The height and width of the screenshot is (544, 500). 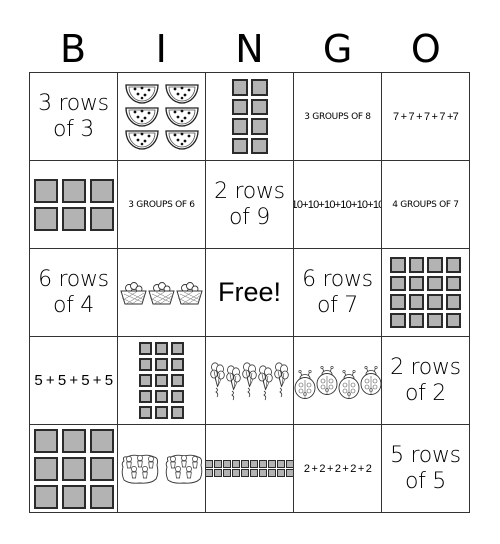 I want to click on bingo-cell-r2-c1, so click(x=74, y=205).